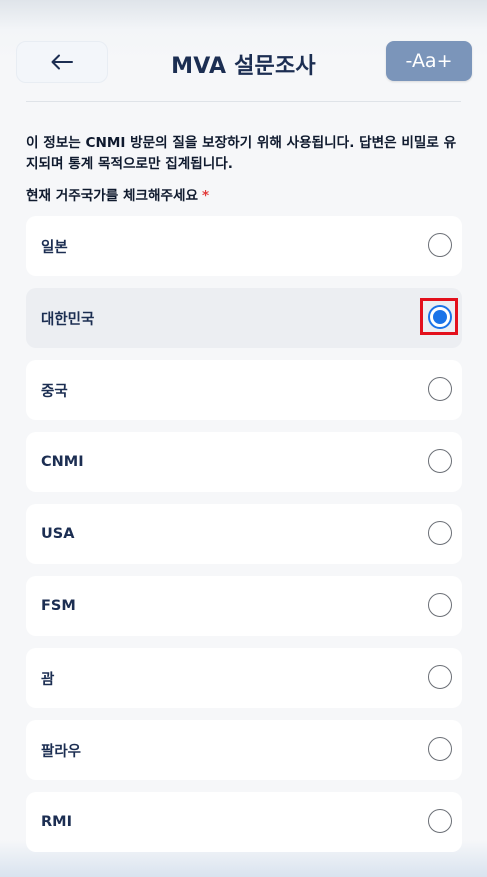 The height and width of the screenshot is (877, 487). I want to click on font-size-button: -Aa+, so click(429, 61).